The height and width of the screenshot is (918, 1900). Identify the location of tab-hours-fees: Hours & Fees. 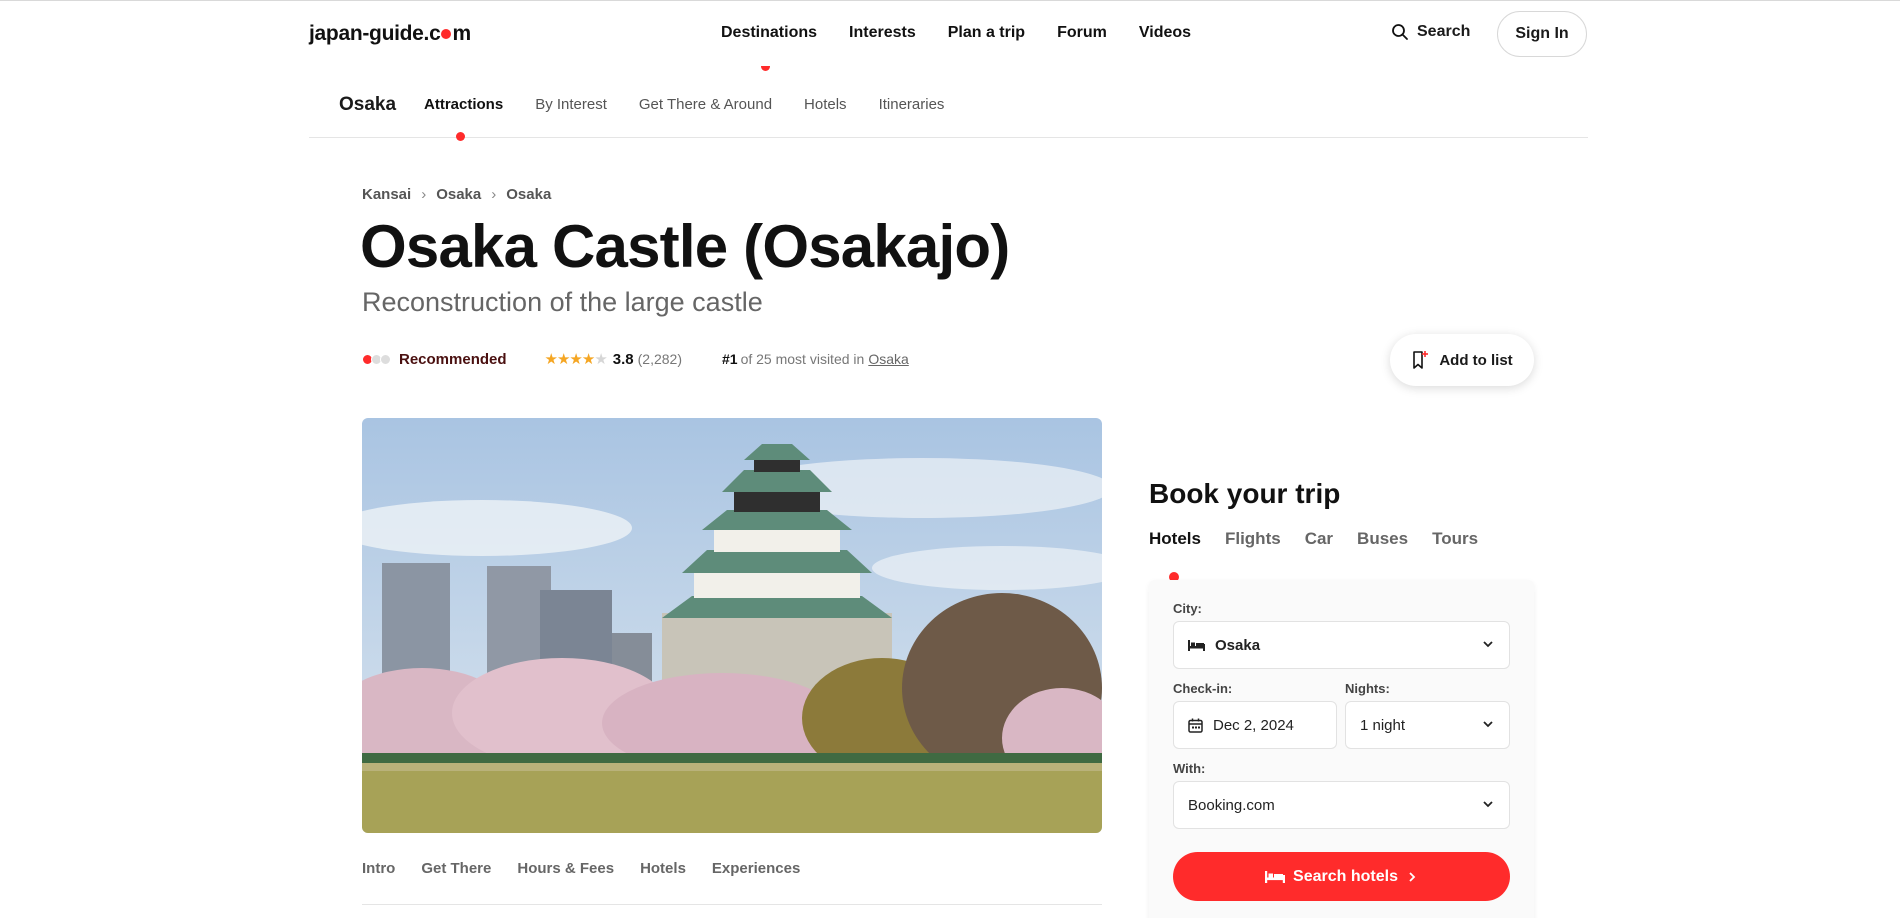
(565, 882).